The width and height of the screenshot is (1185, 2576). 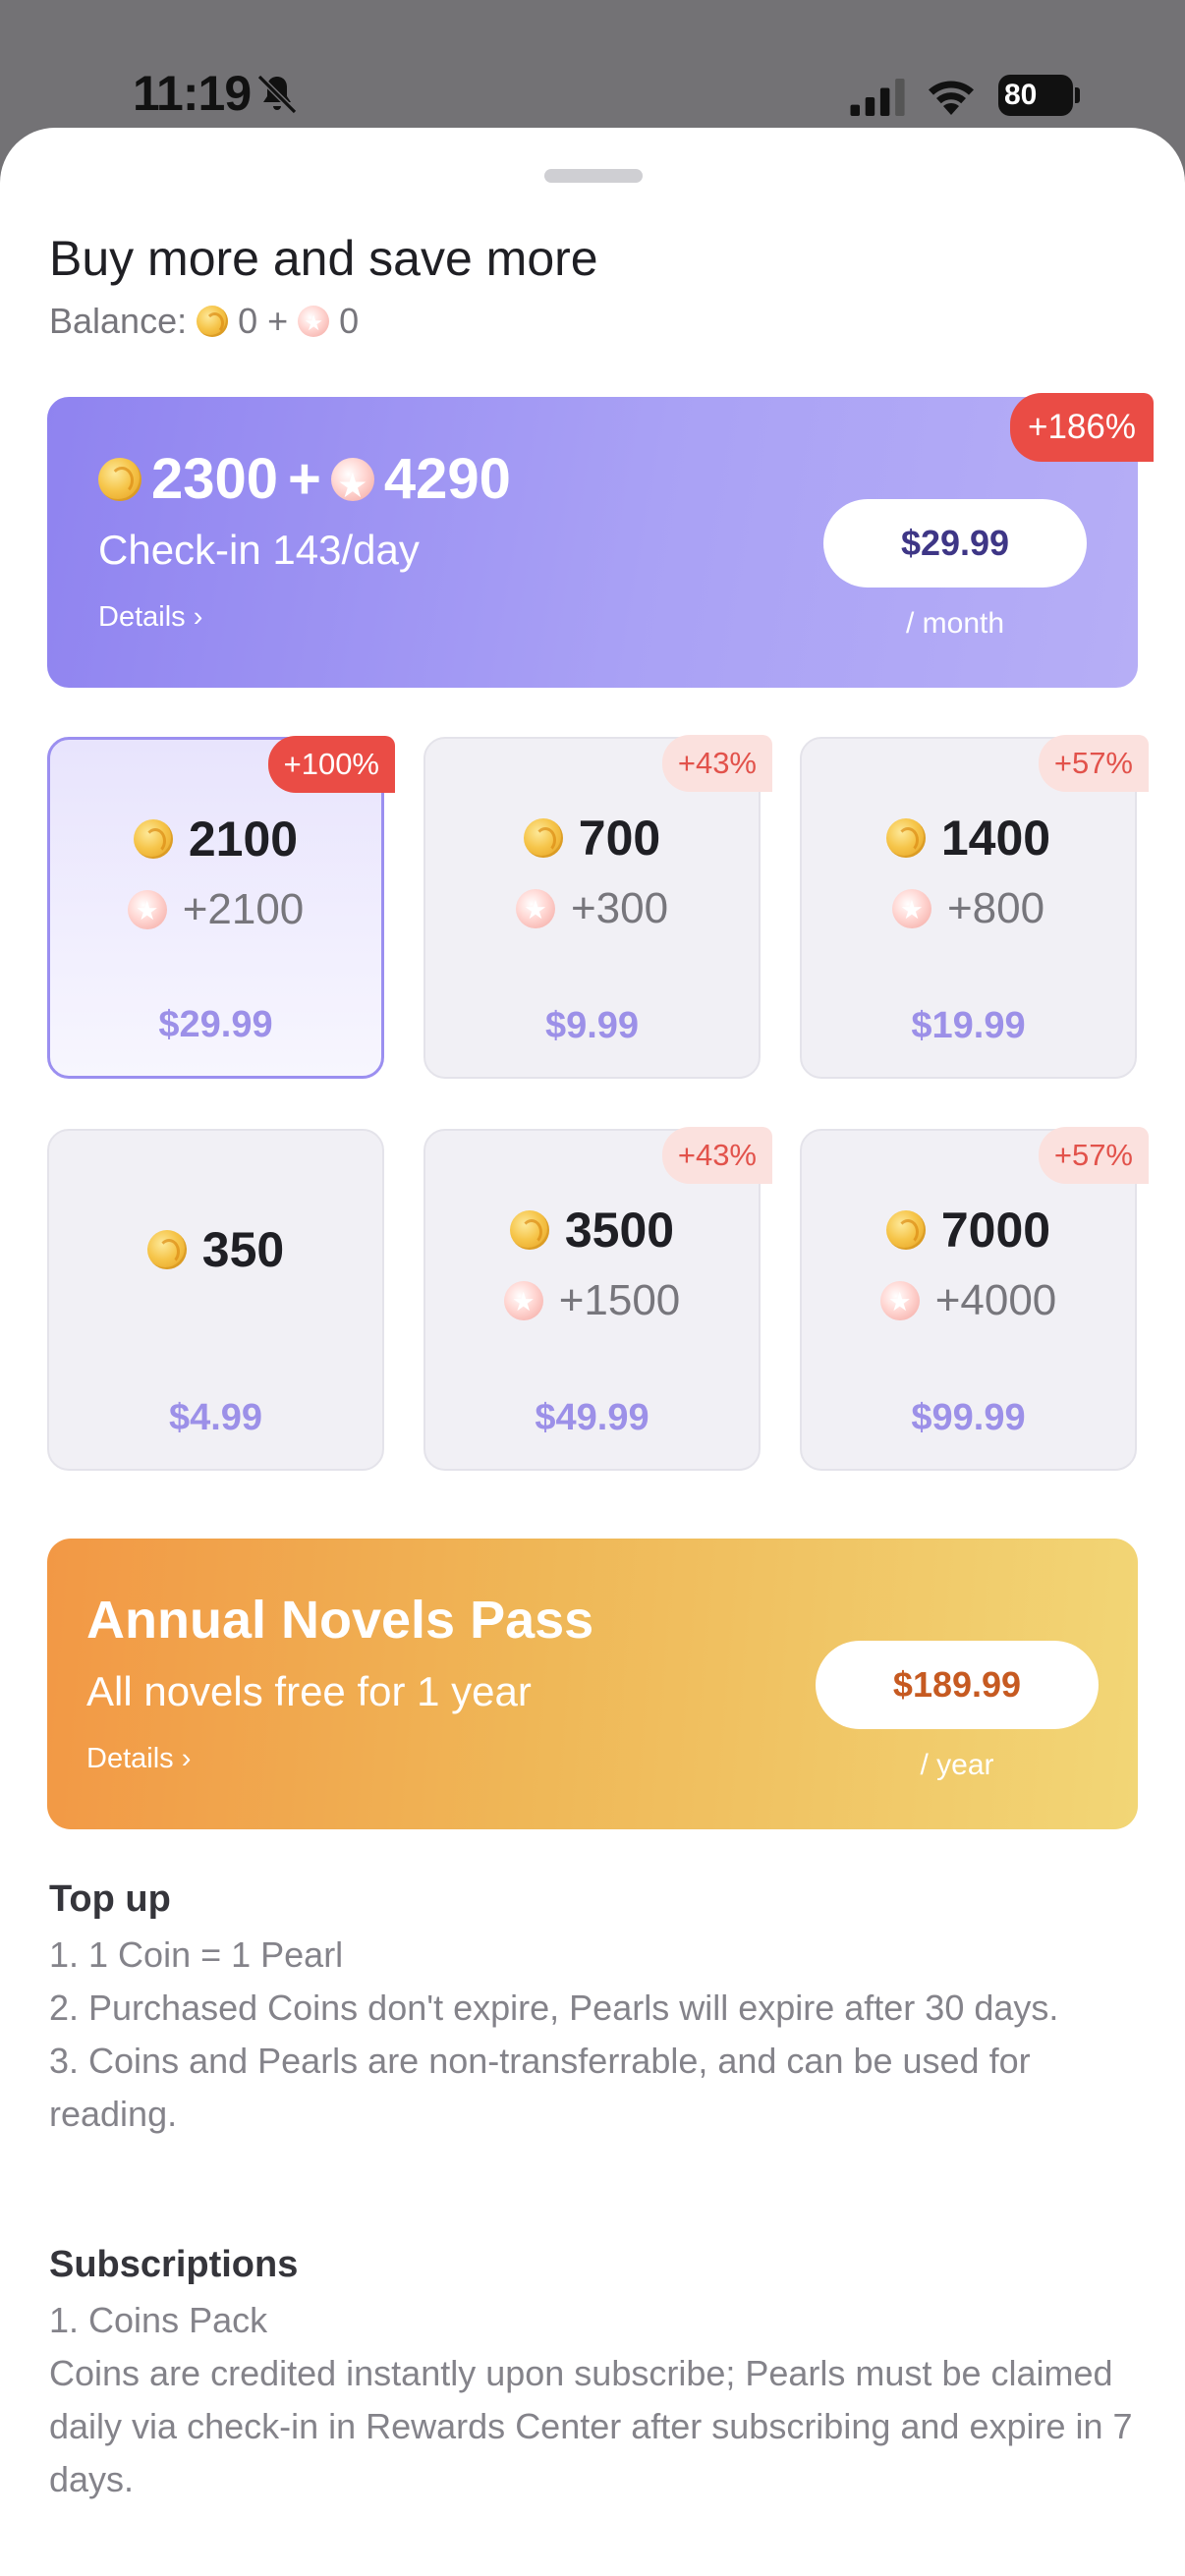 What do you see at coordinates (952, 98) in the screenshot?
I see `wifi-icon` at bounding box center [952, 98].